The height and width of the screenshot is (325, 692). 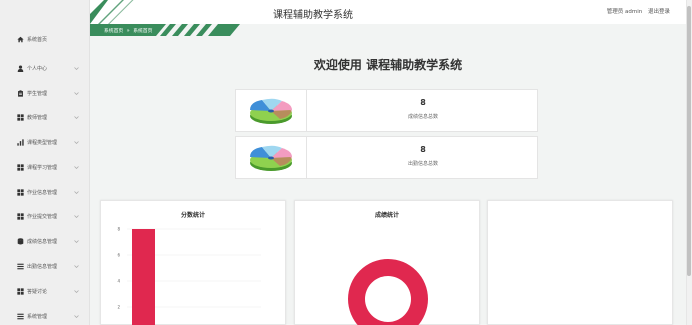 I want to click on sidebar-item-course-types: 课程类型管理, so click(x=45, y=142).